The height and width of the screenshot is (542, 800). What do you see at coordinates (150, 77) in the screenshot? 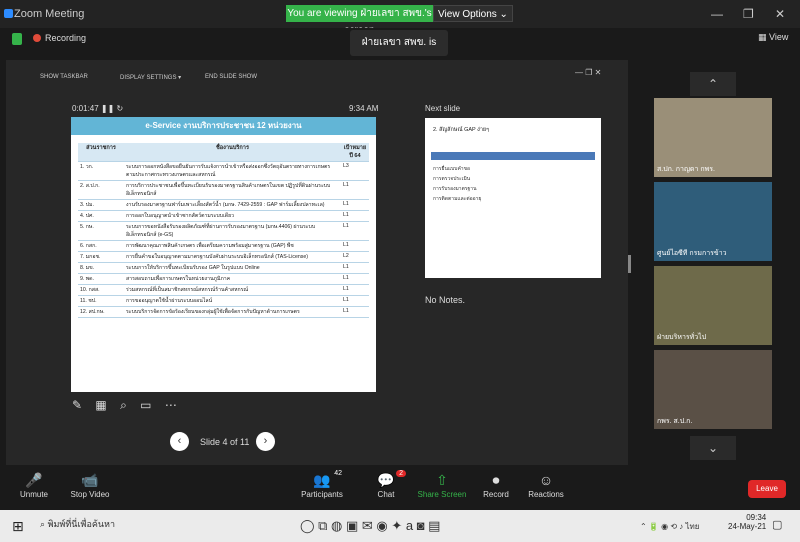
I see `display-settings-button: DISPLAY SETTINGS ▾` at bounding box center [150, 77].